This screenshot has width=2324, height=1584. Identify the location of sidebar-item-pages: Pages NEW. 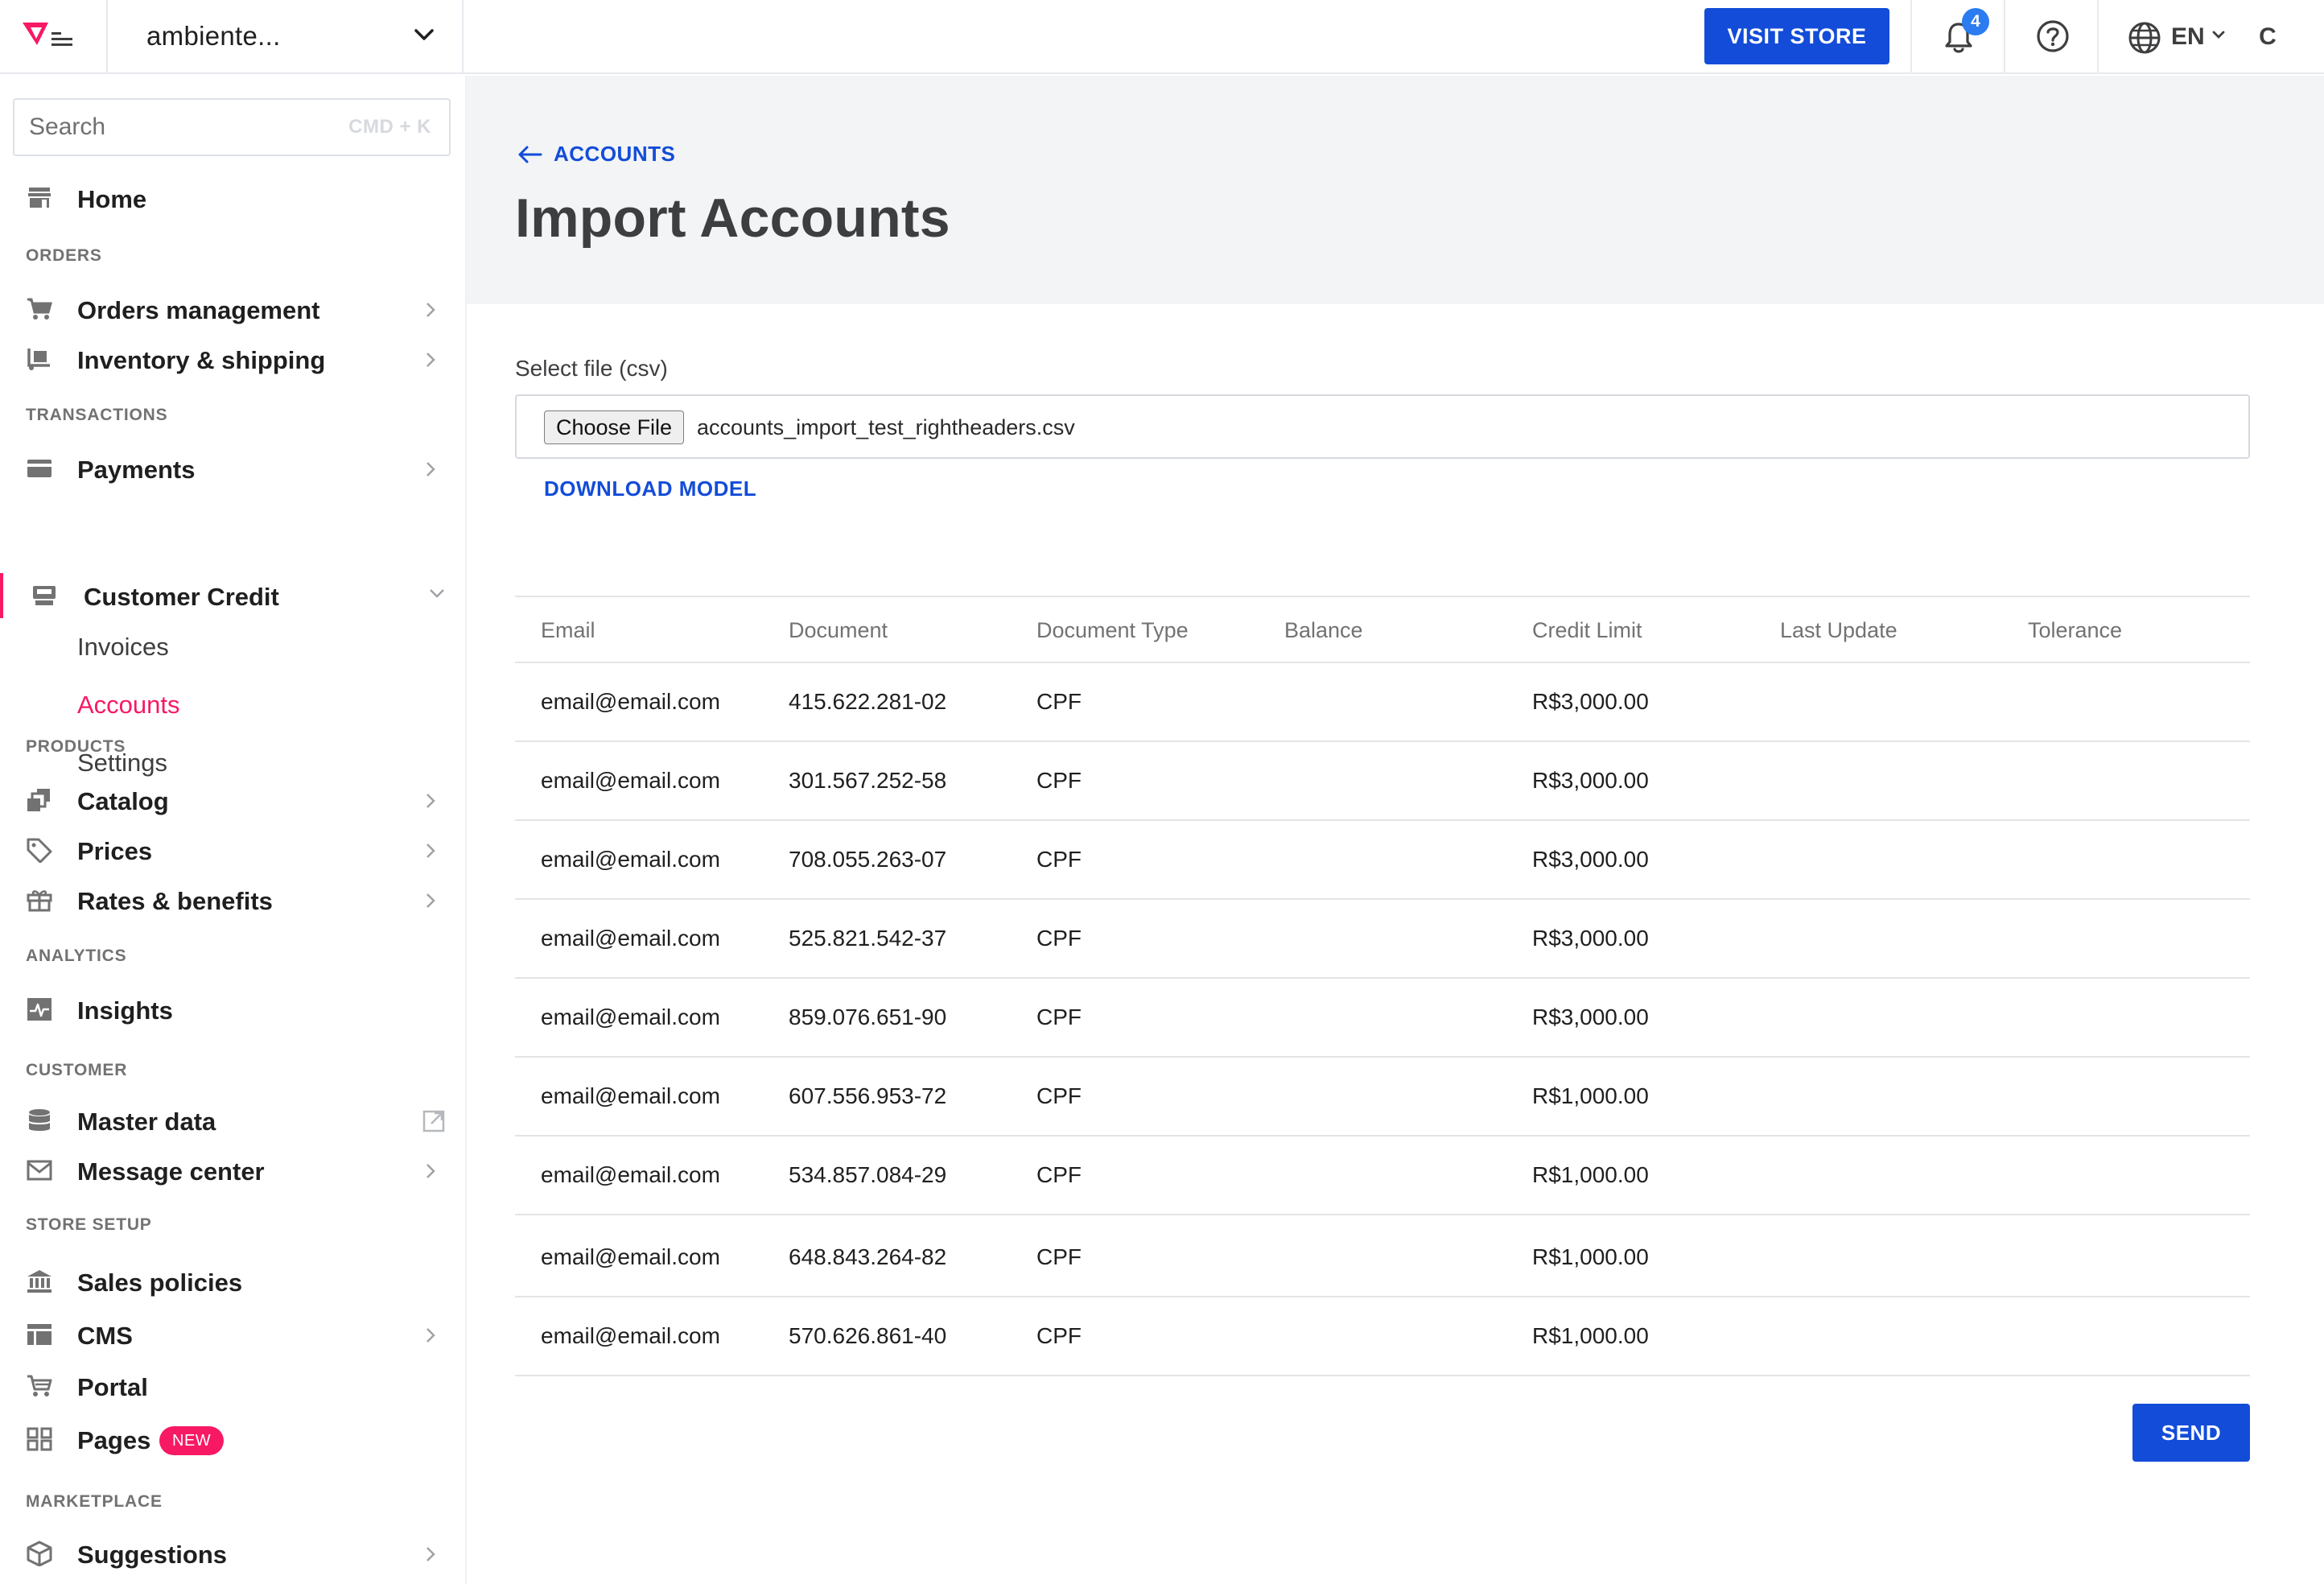
(232, 1439).